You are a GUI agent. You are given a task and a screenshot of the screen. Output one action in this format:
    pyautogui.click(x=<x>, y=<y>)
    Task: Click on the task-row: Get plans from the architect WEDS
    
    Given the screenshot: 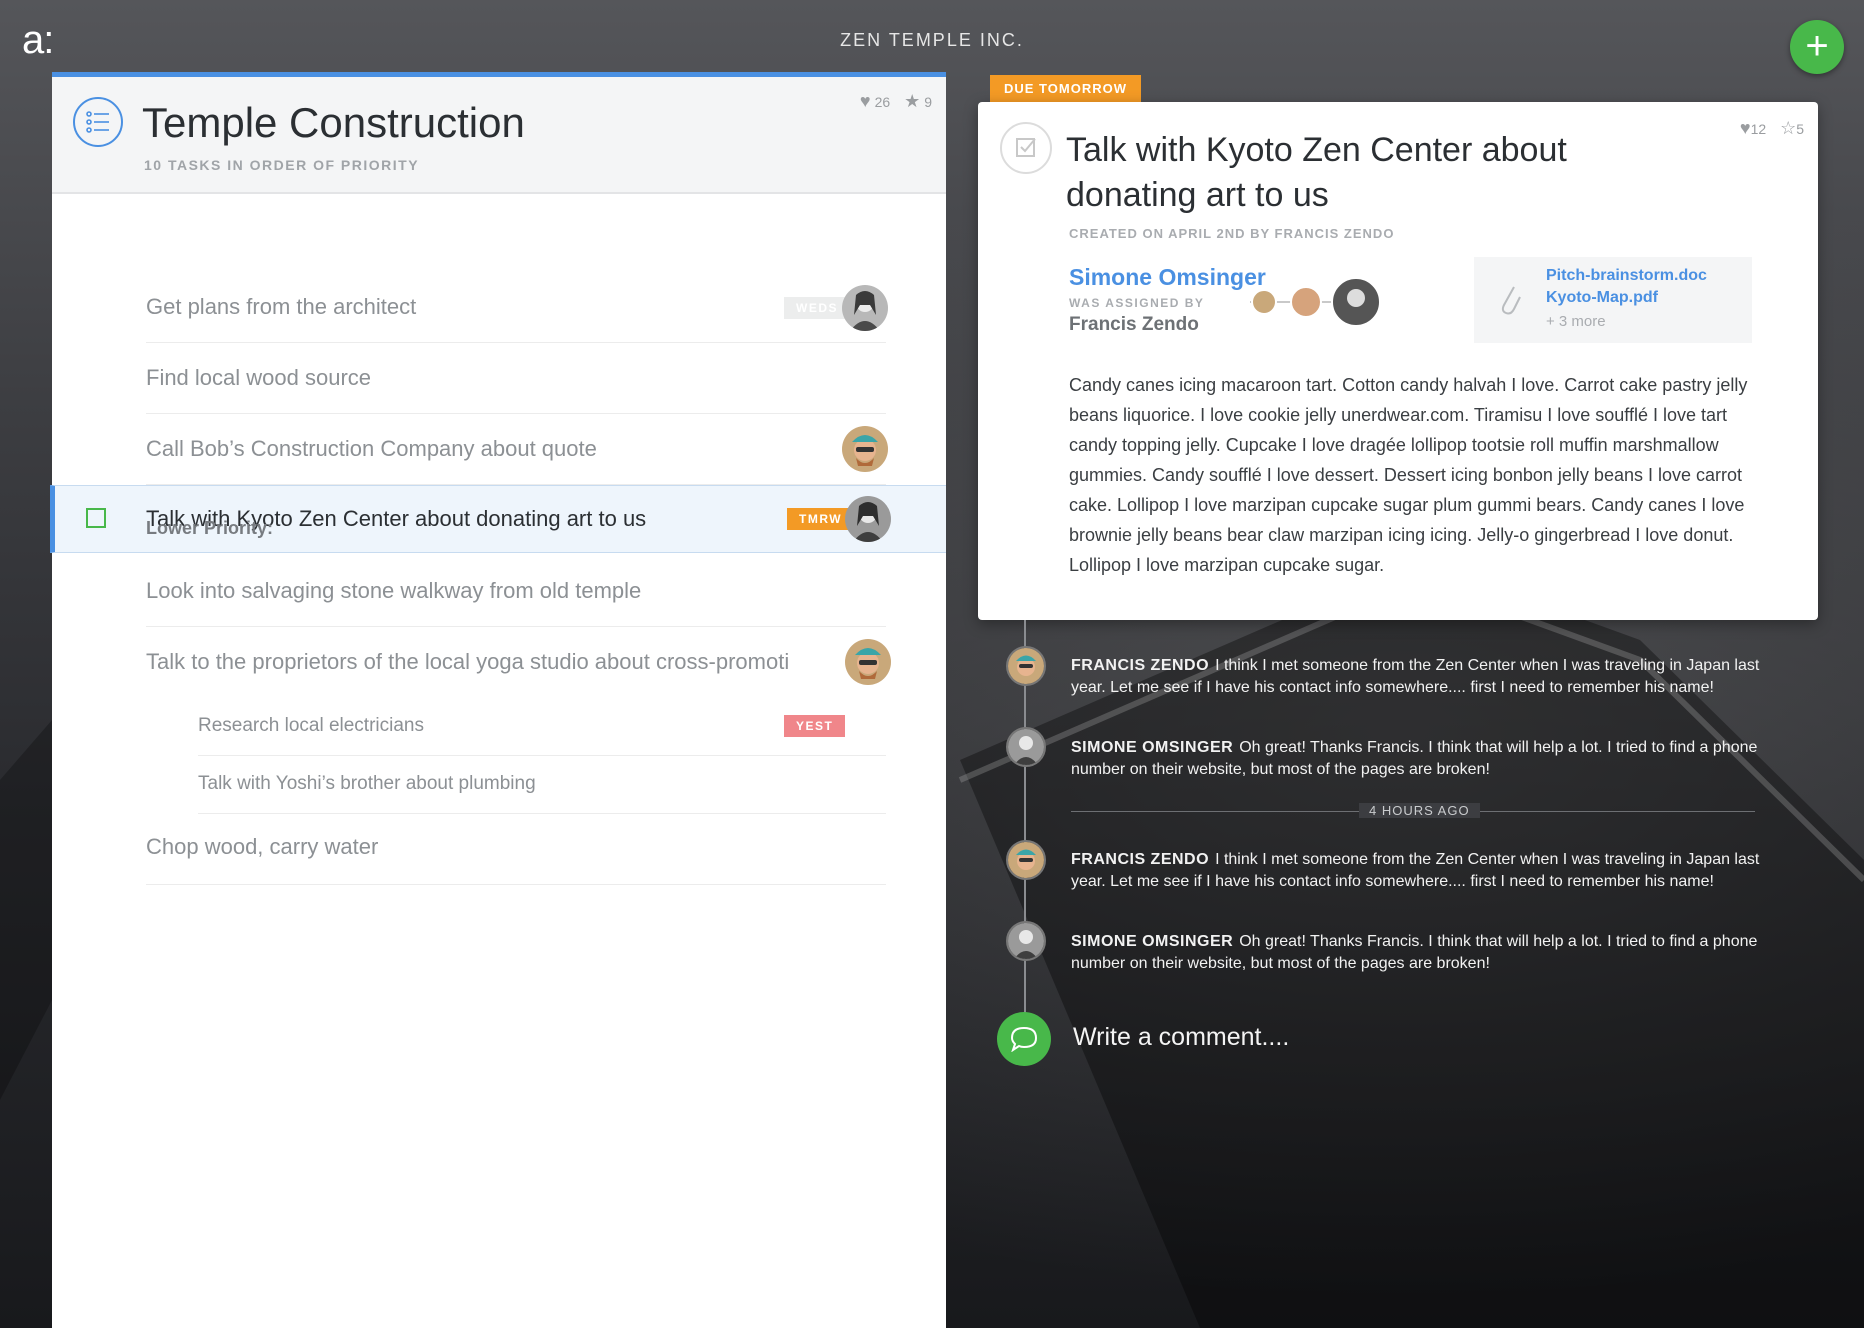 What is the action you would take?
    pyautogui.click(x=499, y=307)
    